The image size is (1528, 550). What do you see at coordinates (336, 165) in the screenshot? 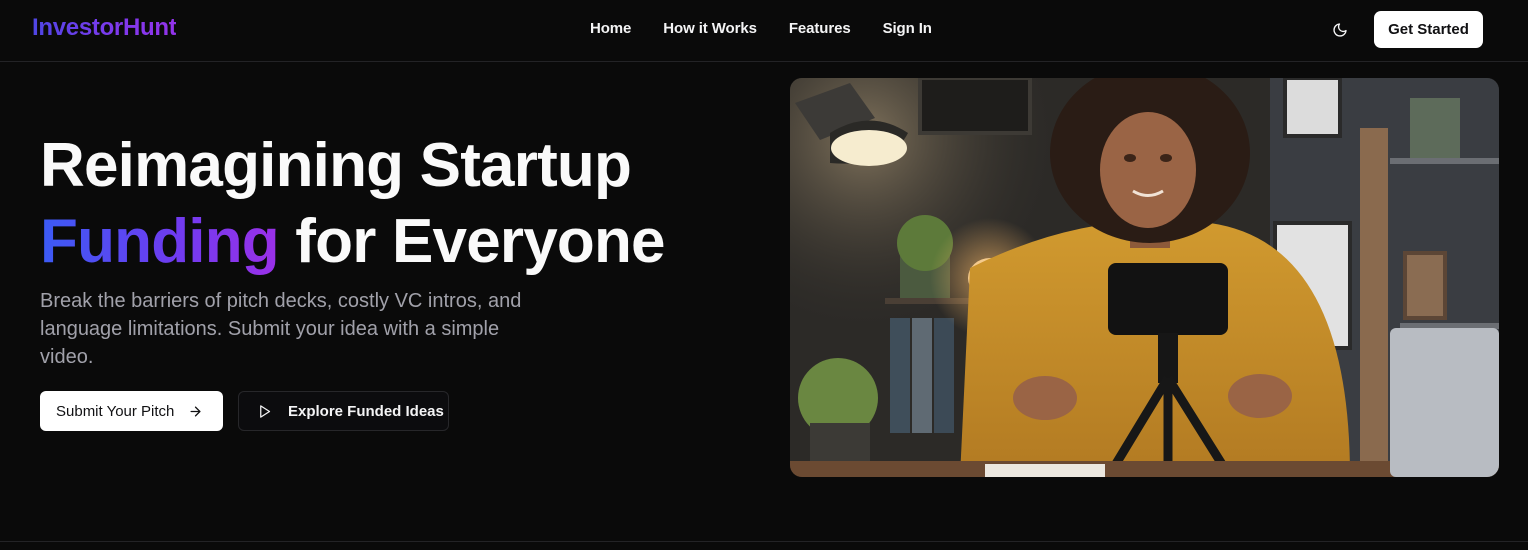
I see `hero-title-line1: Reimagining Startup` at bounding box center [336, 165].